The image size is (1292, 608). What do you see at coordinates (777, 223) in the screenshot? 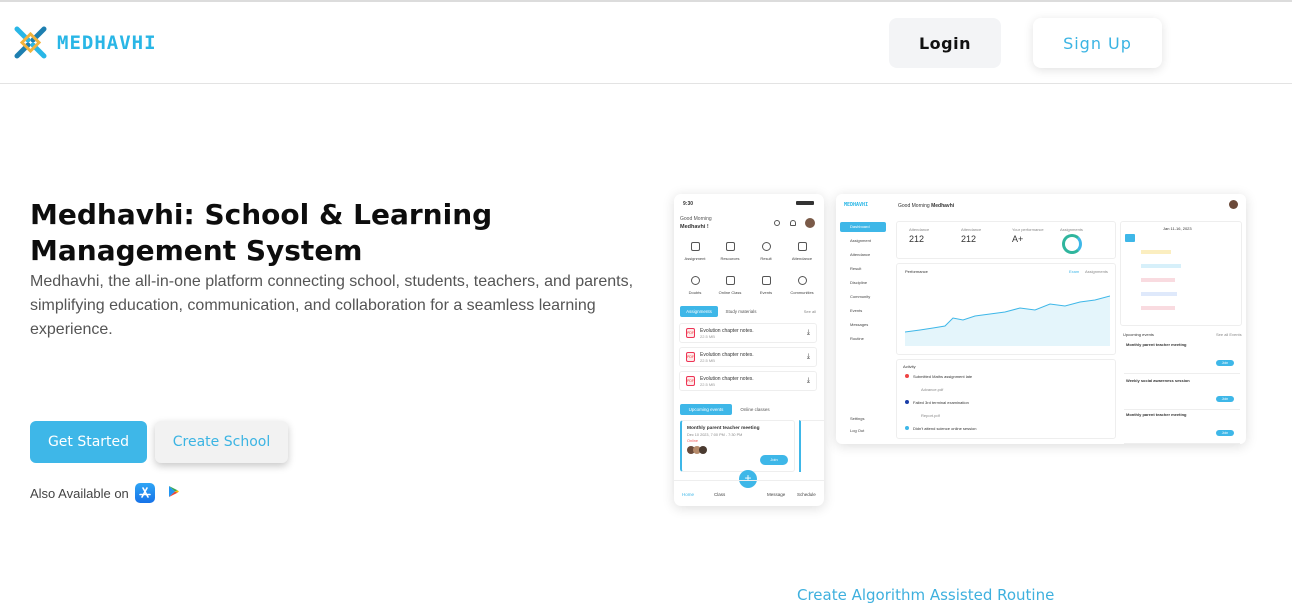
I see `search-icon` at bounding box center [777, 223].